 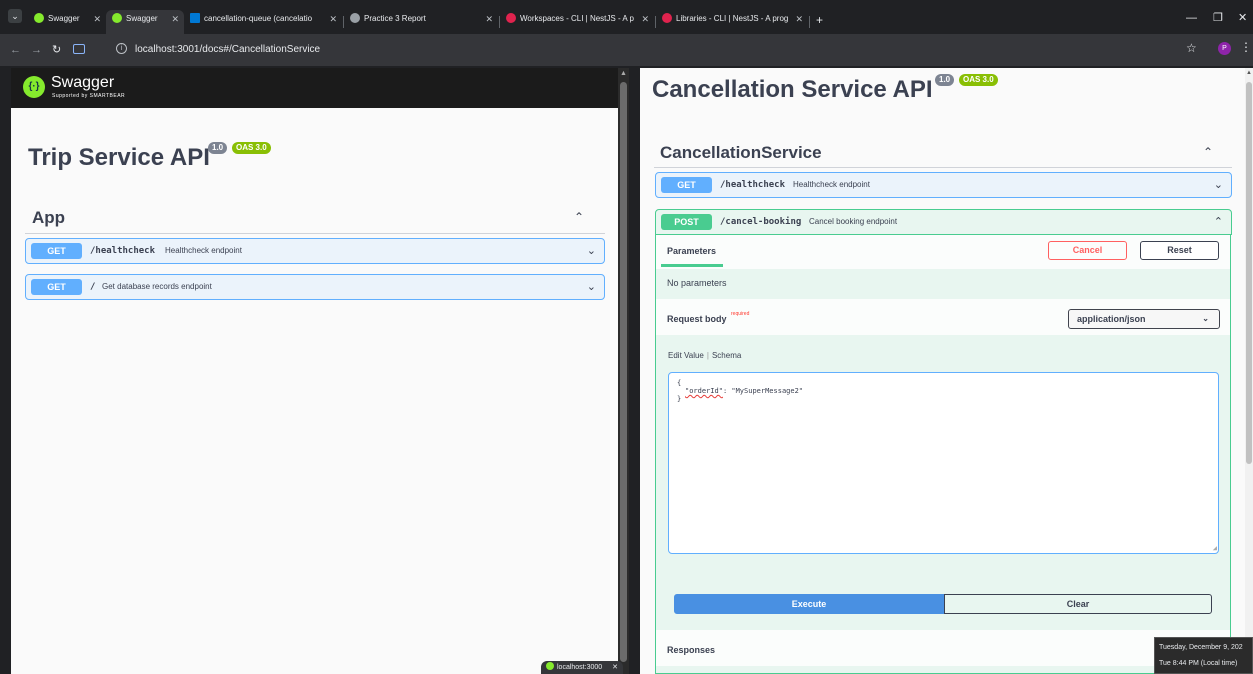 I want to click on left-scrollbar: ▲, so click(x=623, y=371).